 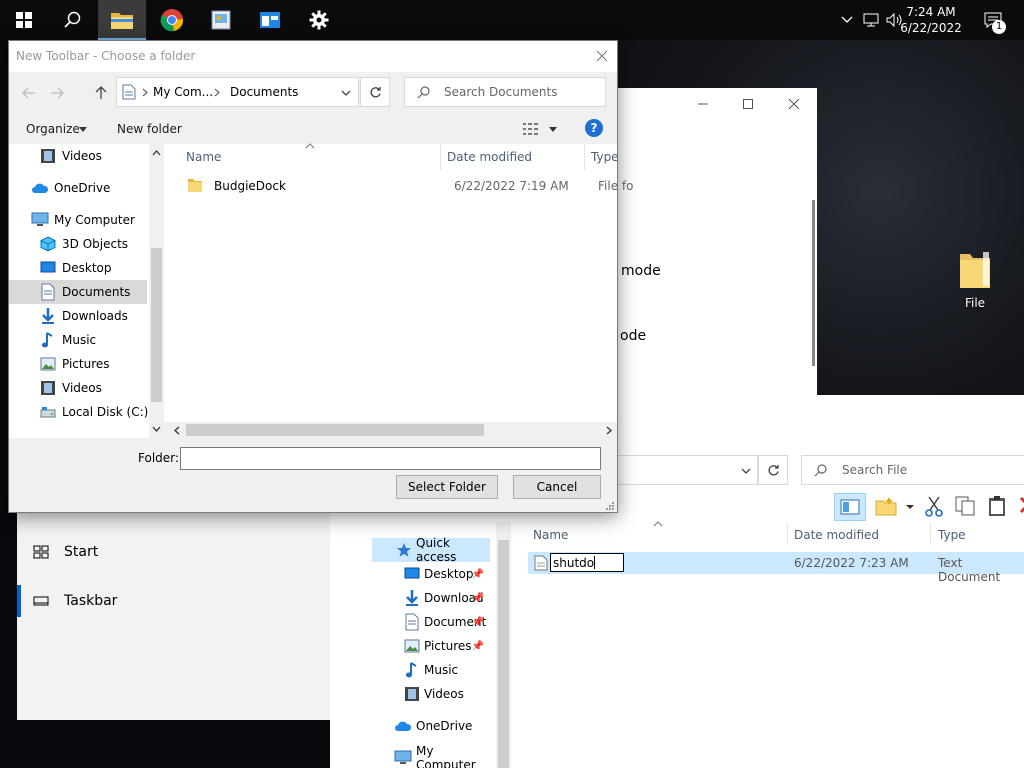 I want to click on horizontal-scrollbar, so click(x=393, y=430).